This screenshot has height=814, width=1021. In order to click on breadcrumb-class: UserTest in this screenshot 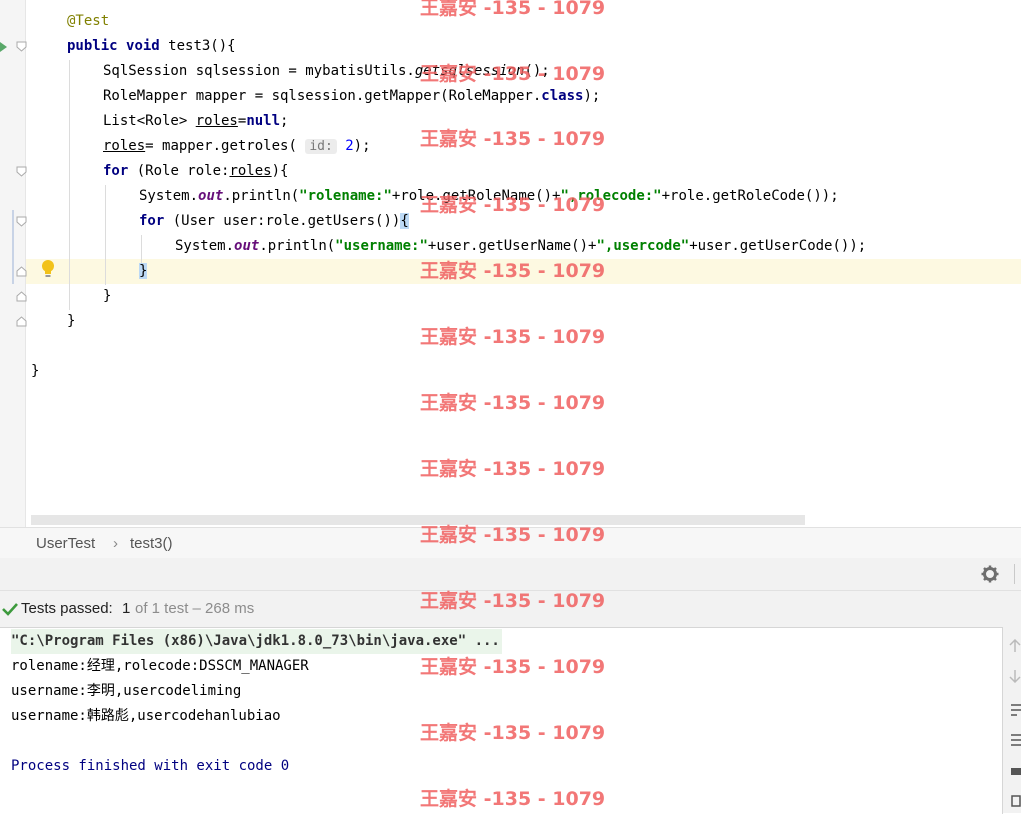, I will do `click(65, 543)`.